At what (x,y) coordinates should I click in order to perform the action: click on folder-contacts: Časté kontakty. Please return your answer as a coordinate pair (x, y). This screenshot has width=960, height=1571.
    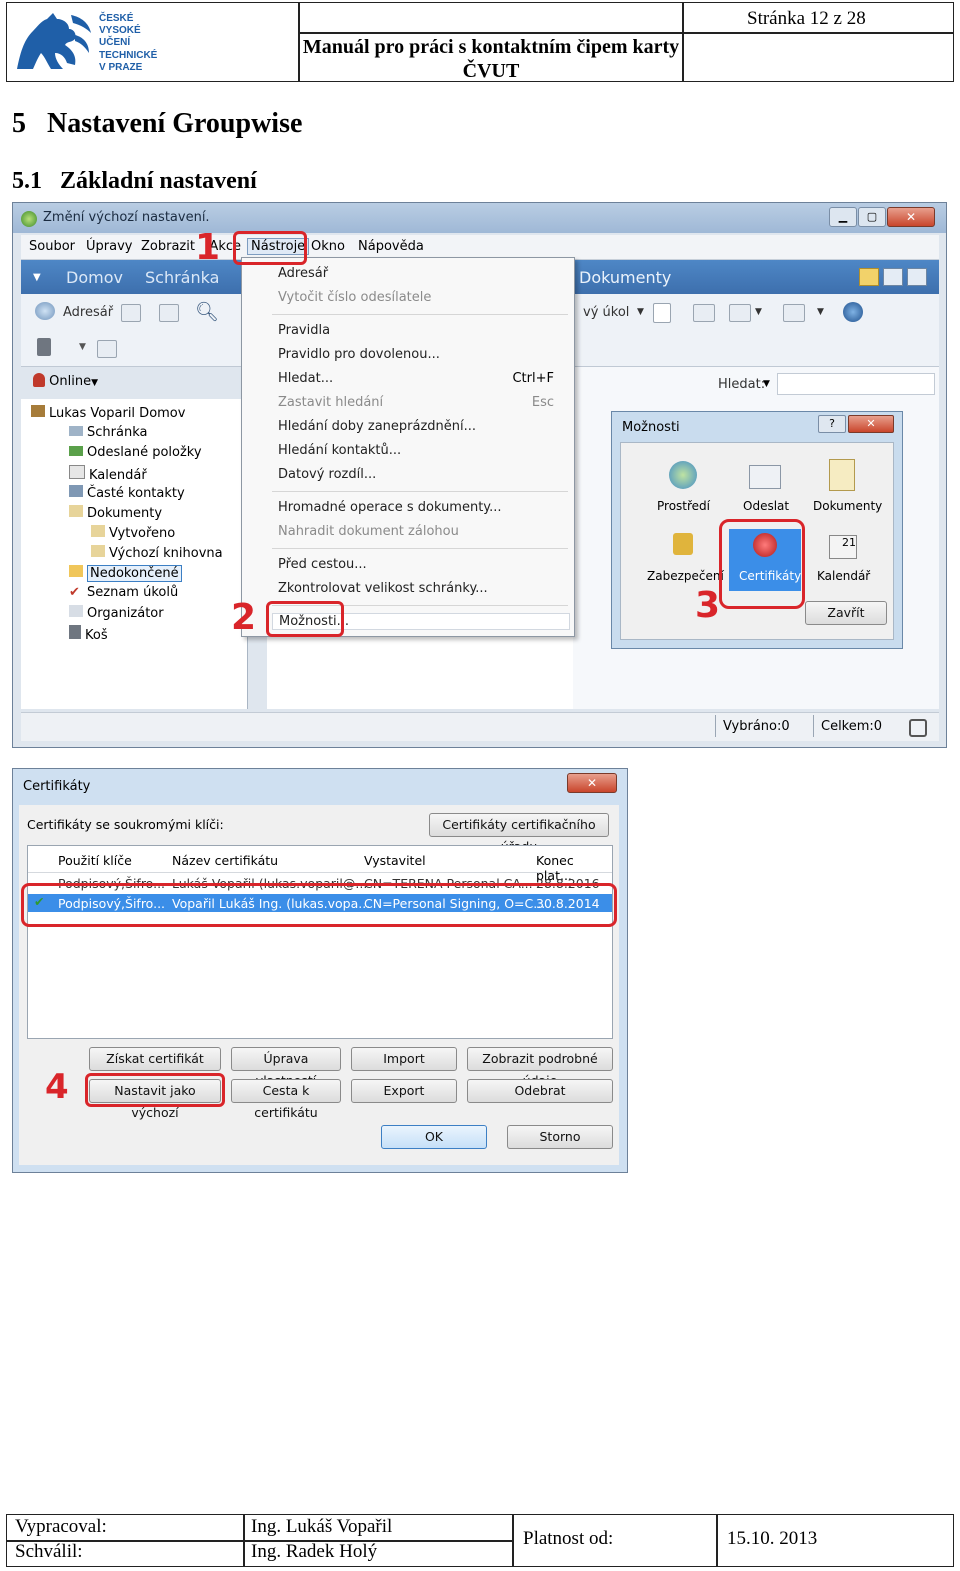
    Looking at the image, I should click on (127, 493).